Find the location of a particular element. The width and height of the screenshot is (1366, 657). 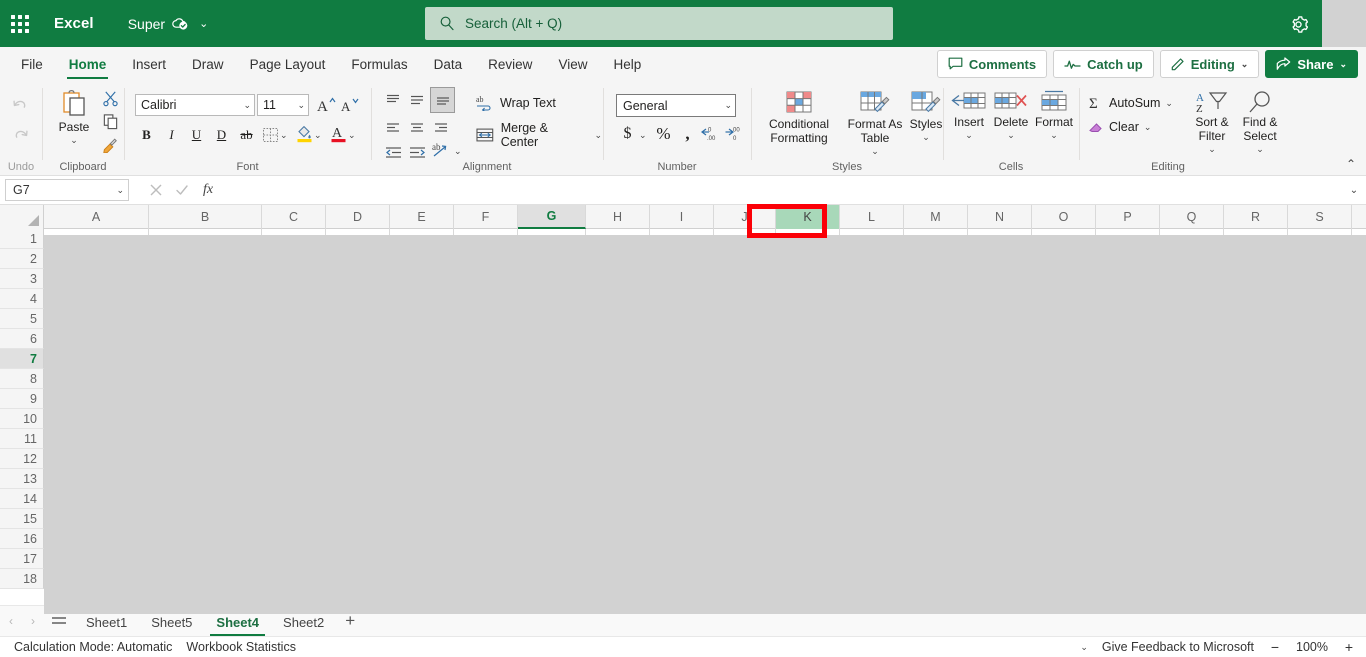

column-header-b: B is located at coordinates (205, 217).